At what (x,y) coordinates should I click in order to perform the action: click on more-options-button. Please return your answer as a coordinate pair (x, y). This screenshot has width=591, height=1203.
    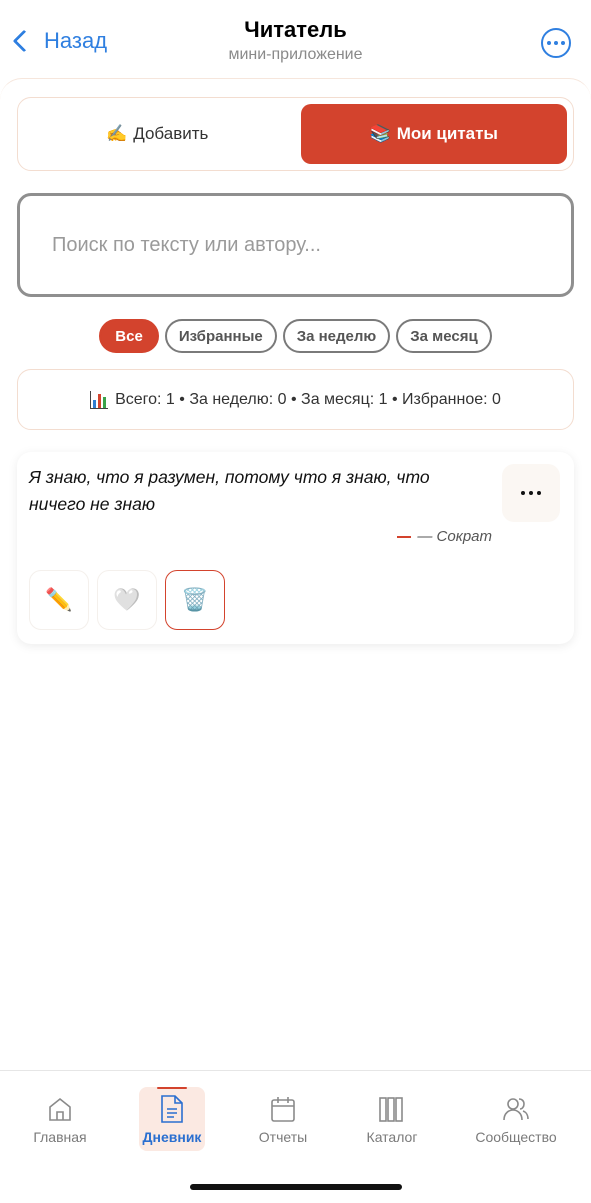
    Looking at the image, I should click on (556, 43).